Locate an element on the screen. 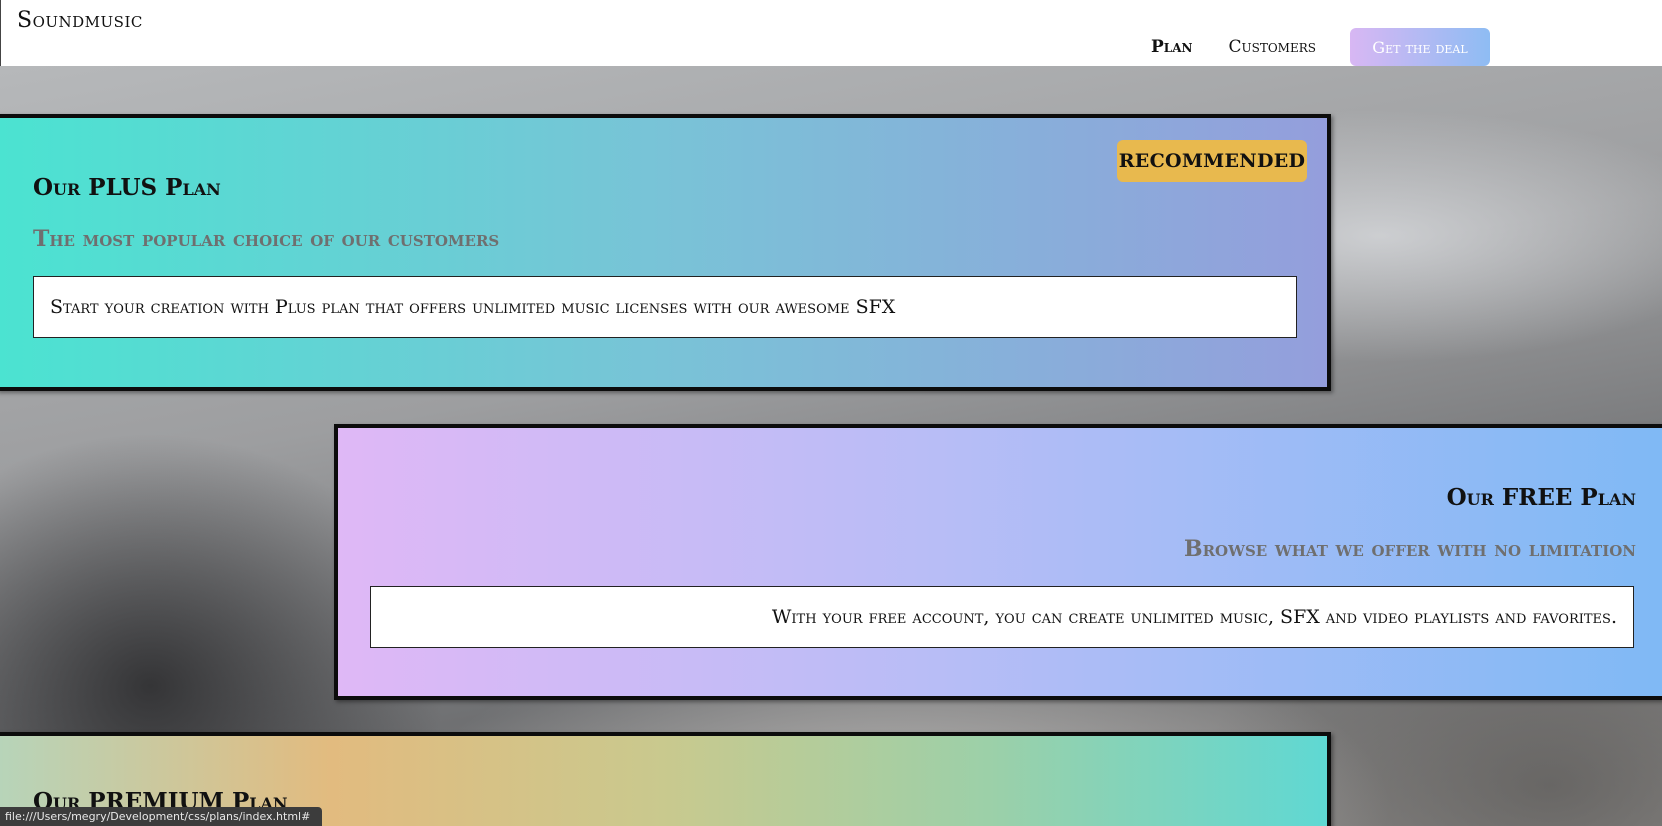 The image size is (1662, 826). nav-link-customers: Customers is located at coordinates (1273, 47).